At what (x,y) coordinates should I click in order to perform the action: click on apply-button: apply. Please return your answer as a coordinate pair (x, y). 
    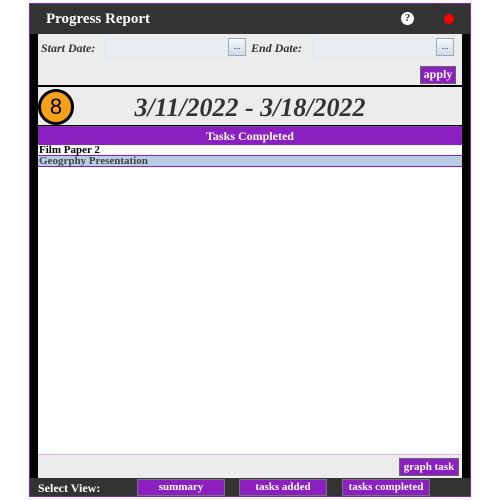
    Looking at the image, I should click on (438, 75).